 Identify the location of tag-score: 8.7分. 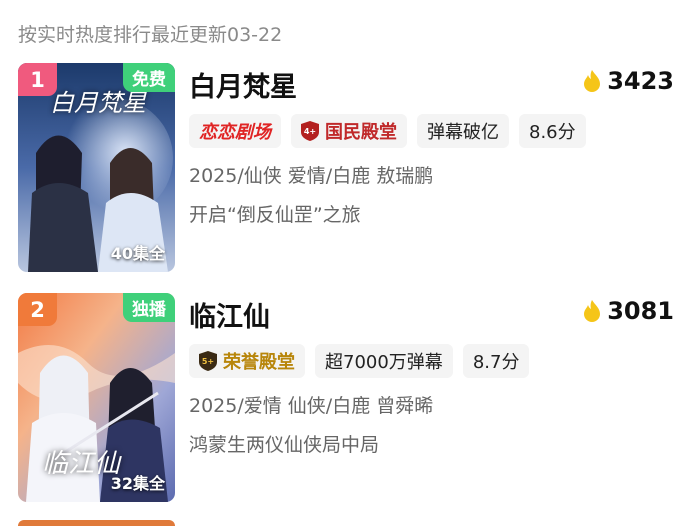
(496, 361).